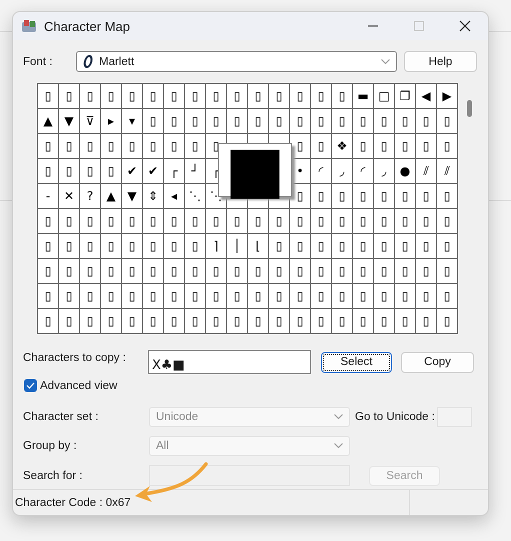  Describe the element at coordinates (79, 386) in the screenshot. I see `checkbox-label: Advanced view` at that location.